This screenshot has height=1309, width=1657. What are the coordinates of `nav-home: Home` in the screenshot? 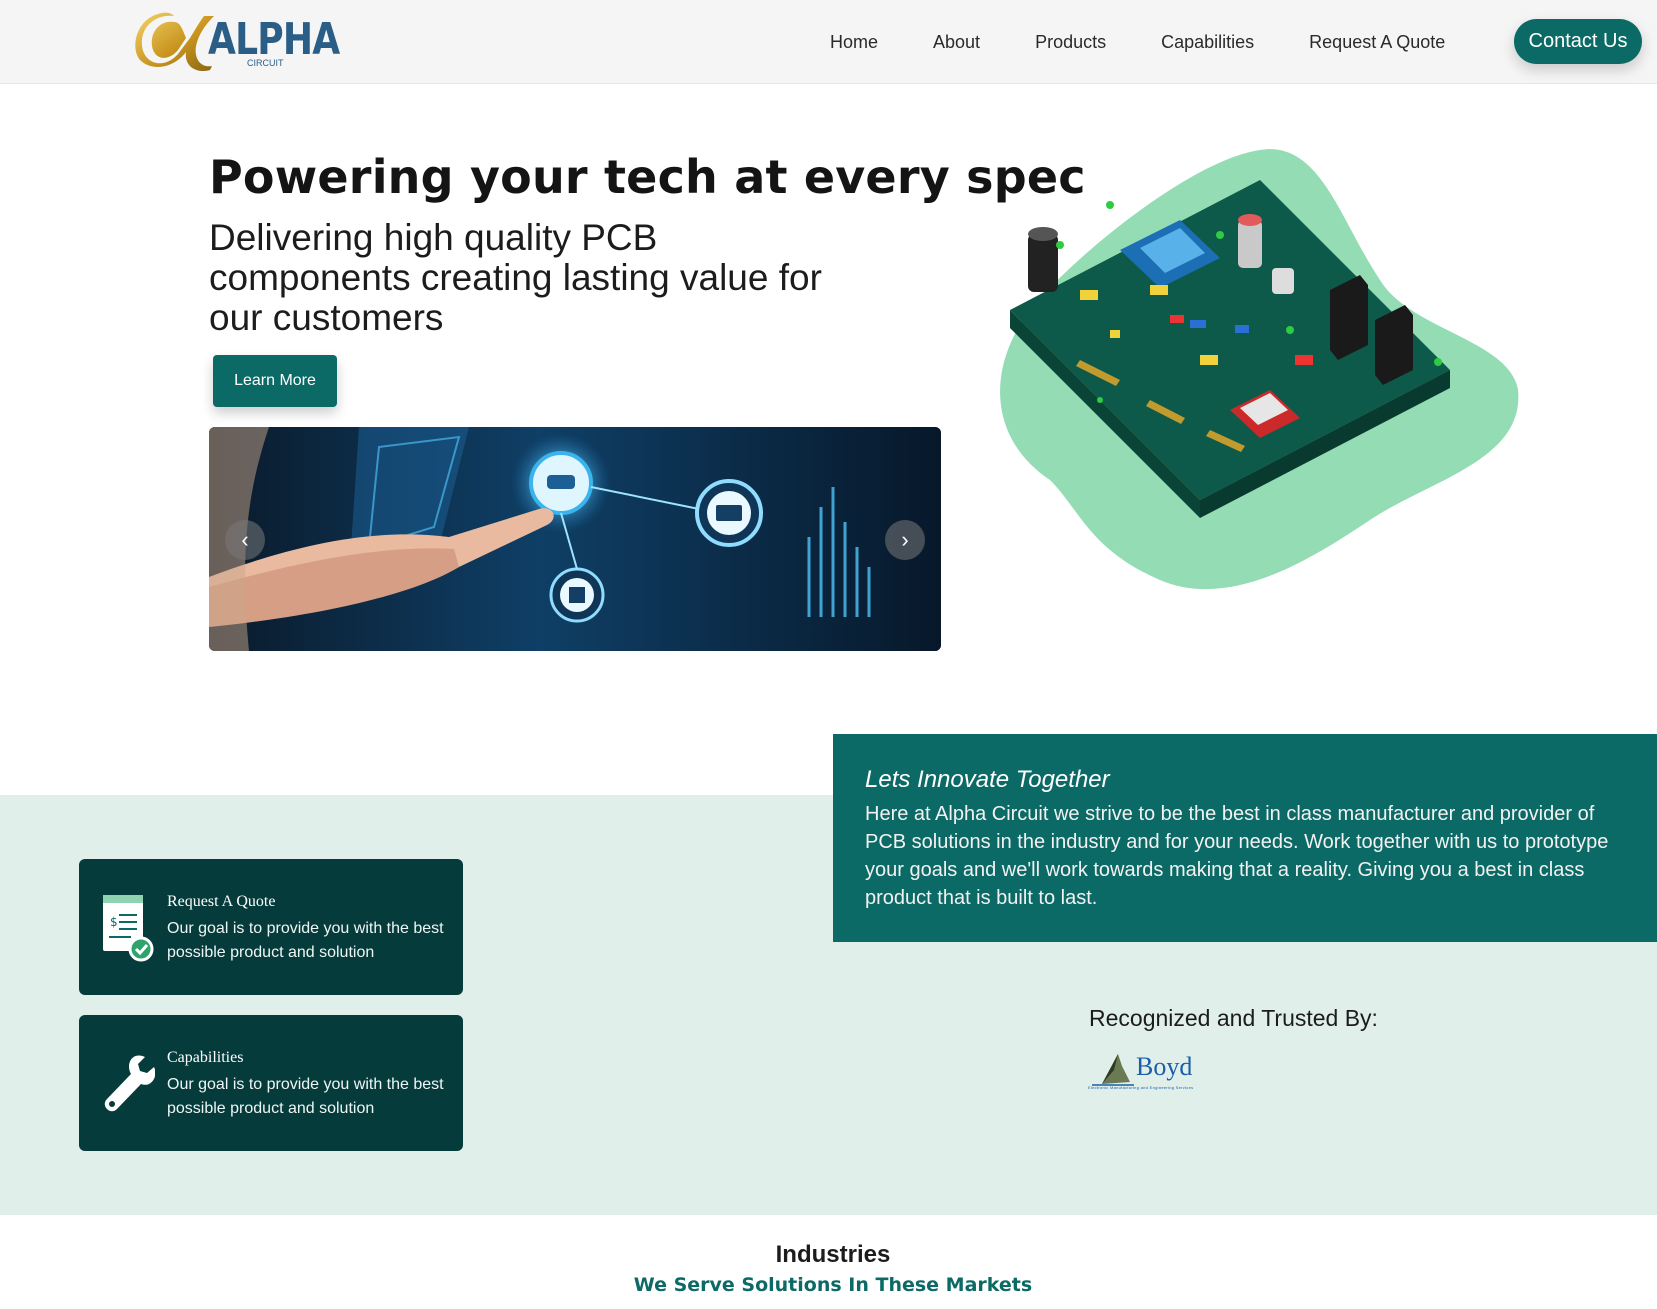 It's located at (854, 42).